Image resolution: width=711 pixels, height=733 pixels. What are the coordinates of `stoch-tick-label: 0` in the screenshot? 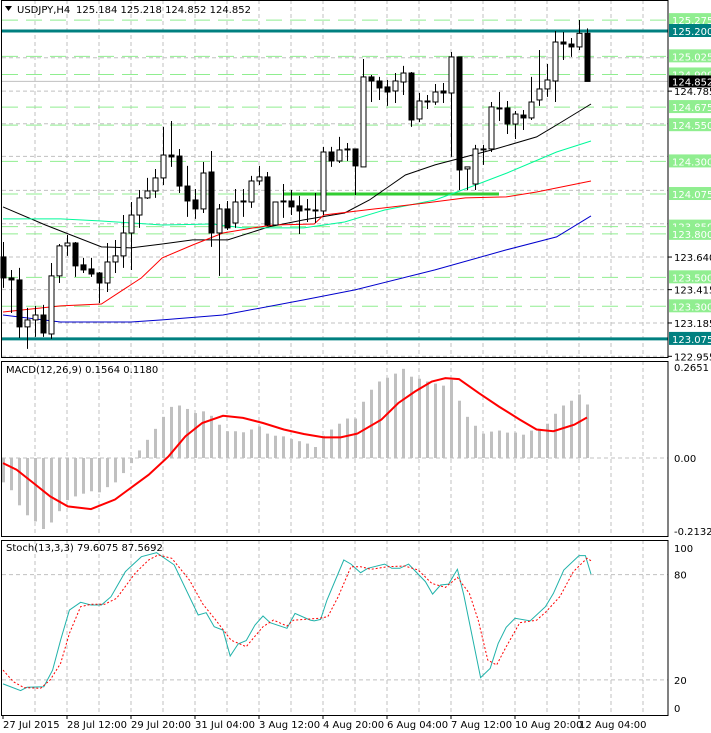 It's located at (677, 709).